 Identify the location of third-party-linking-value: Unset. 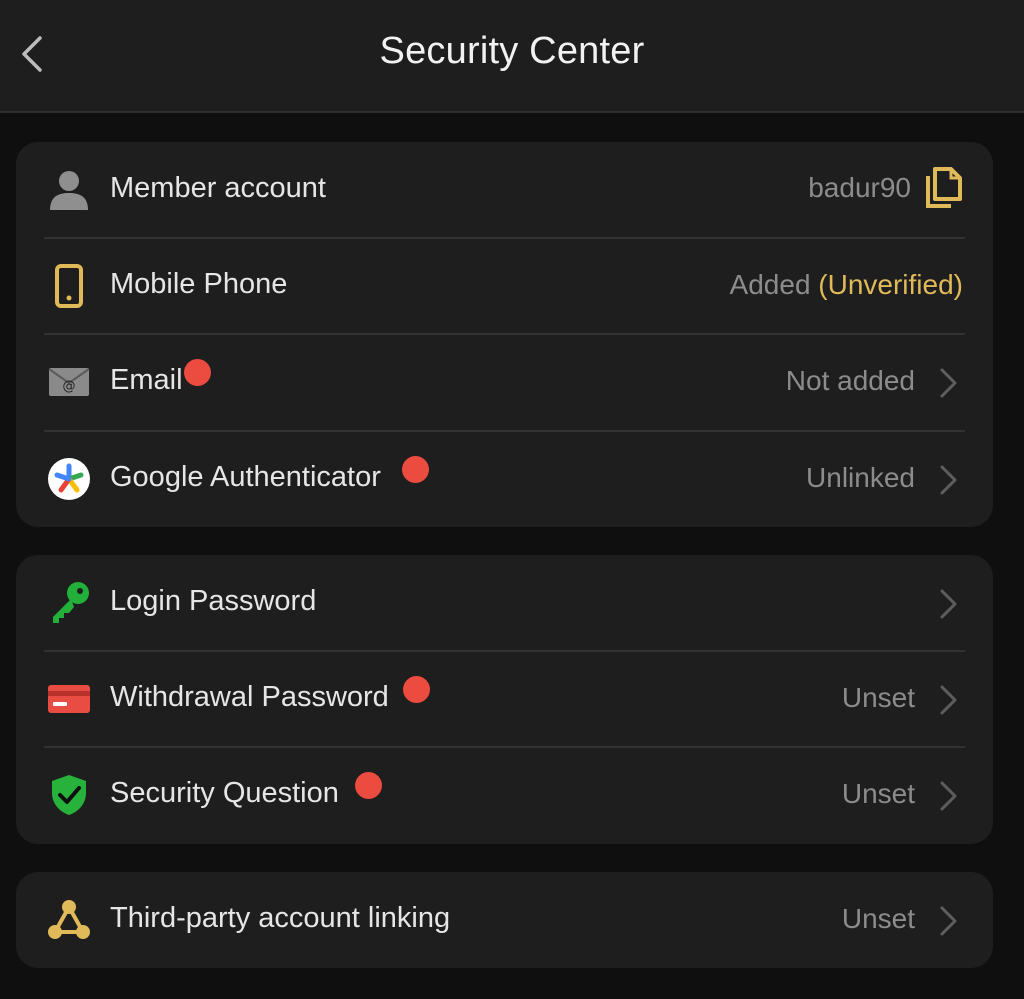
(878, 918).